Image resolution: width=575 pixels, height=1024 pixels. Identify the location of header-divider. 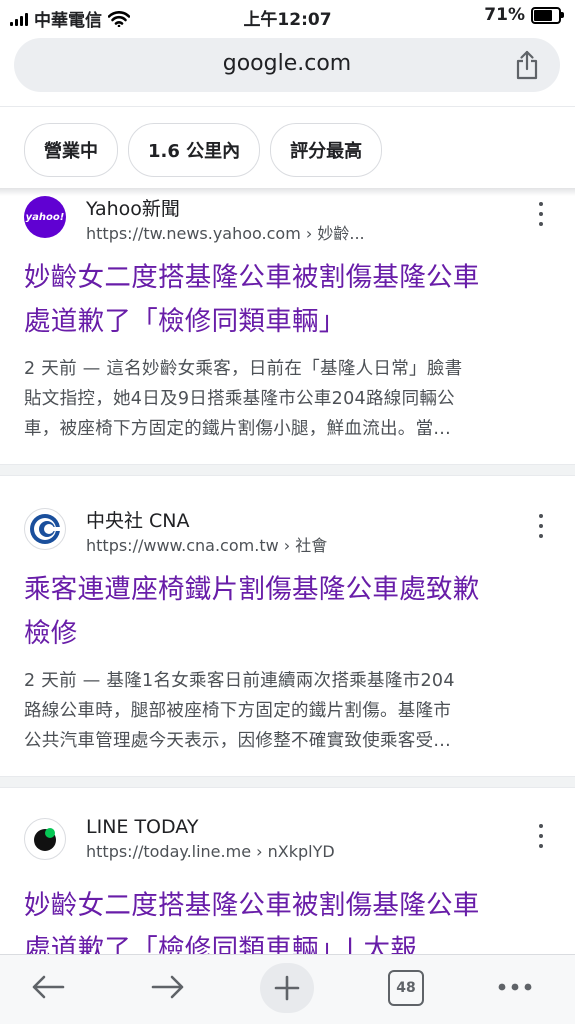
(287, 106).